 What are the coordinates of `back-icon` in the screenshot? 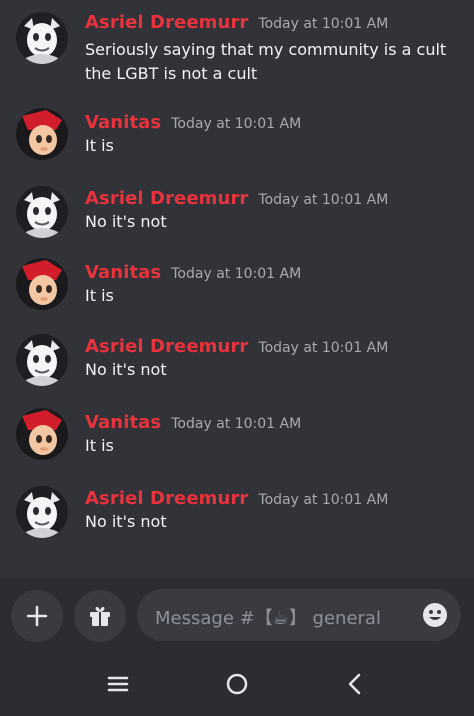 It's located at (354, 684).